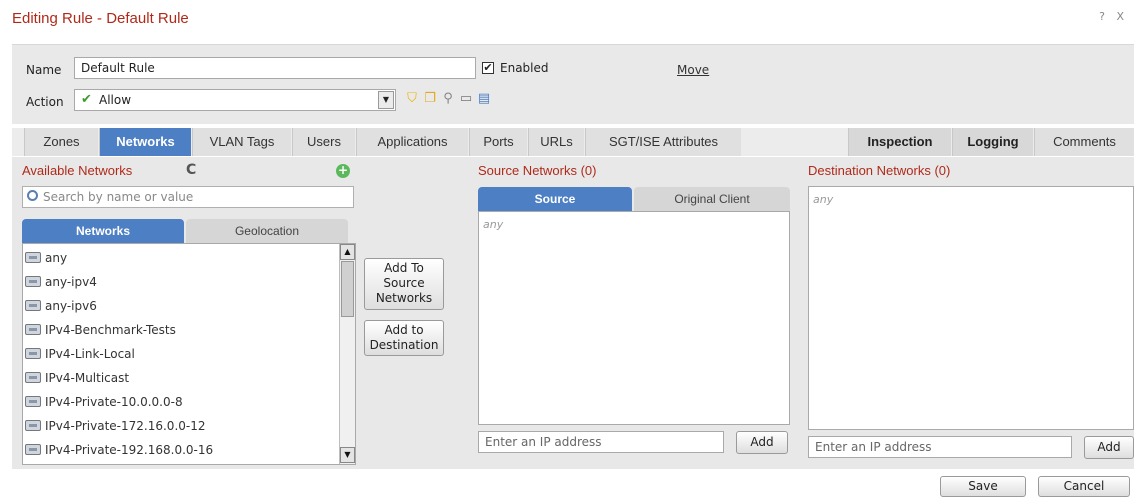 This screenshot has height=497, width=1134. Describe the element at coordinates (634, 318) in the screenshot. I see `source-networks-list: any` at that location.